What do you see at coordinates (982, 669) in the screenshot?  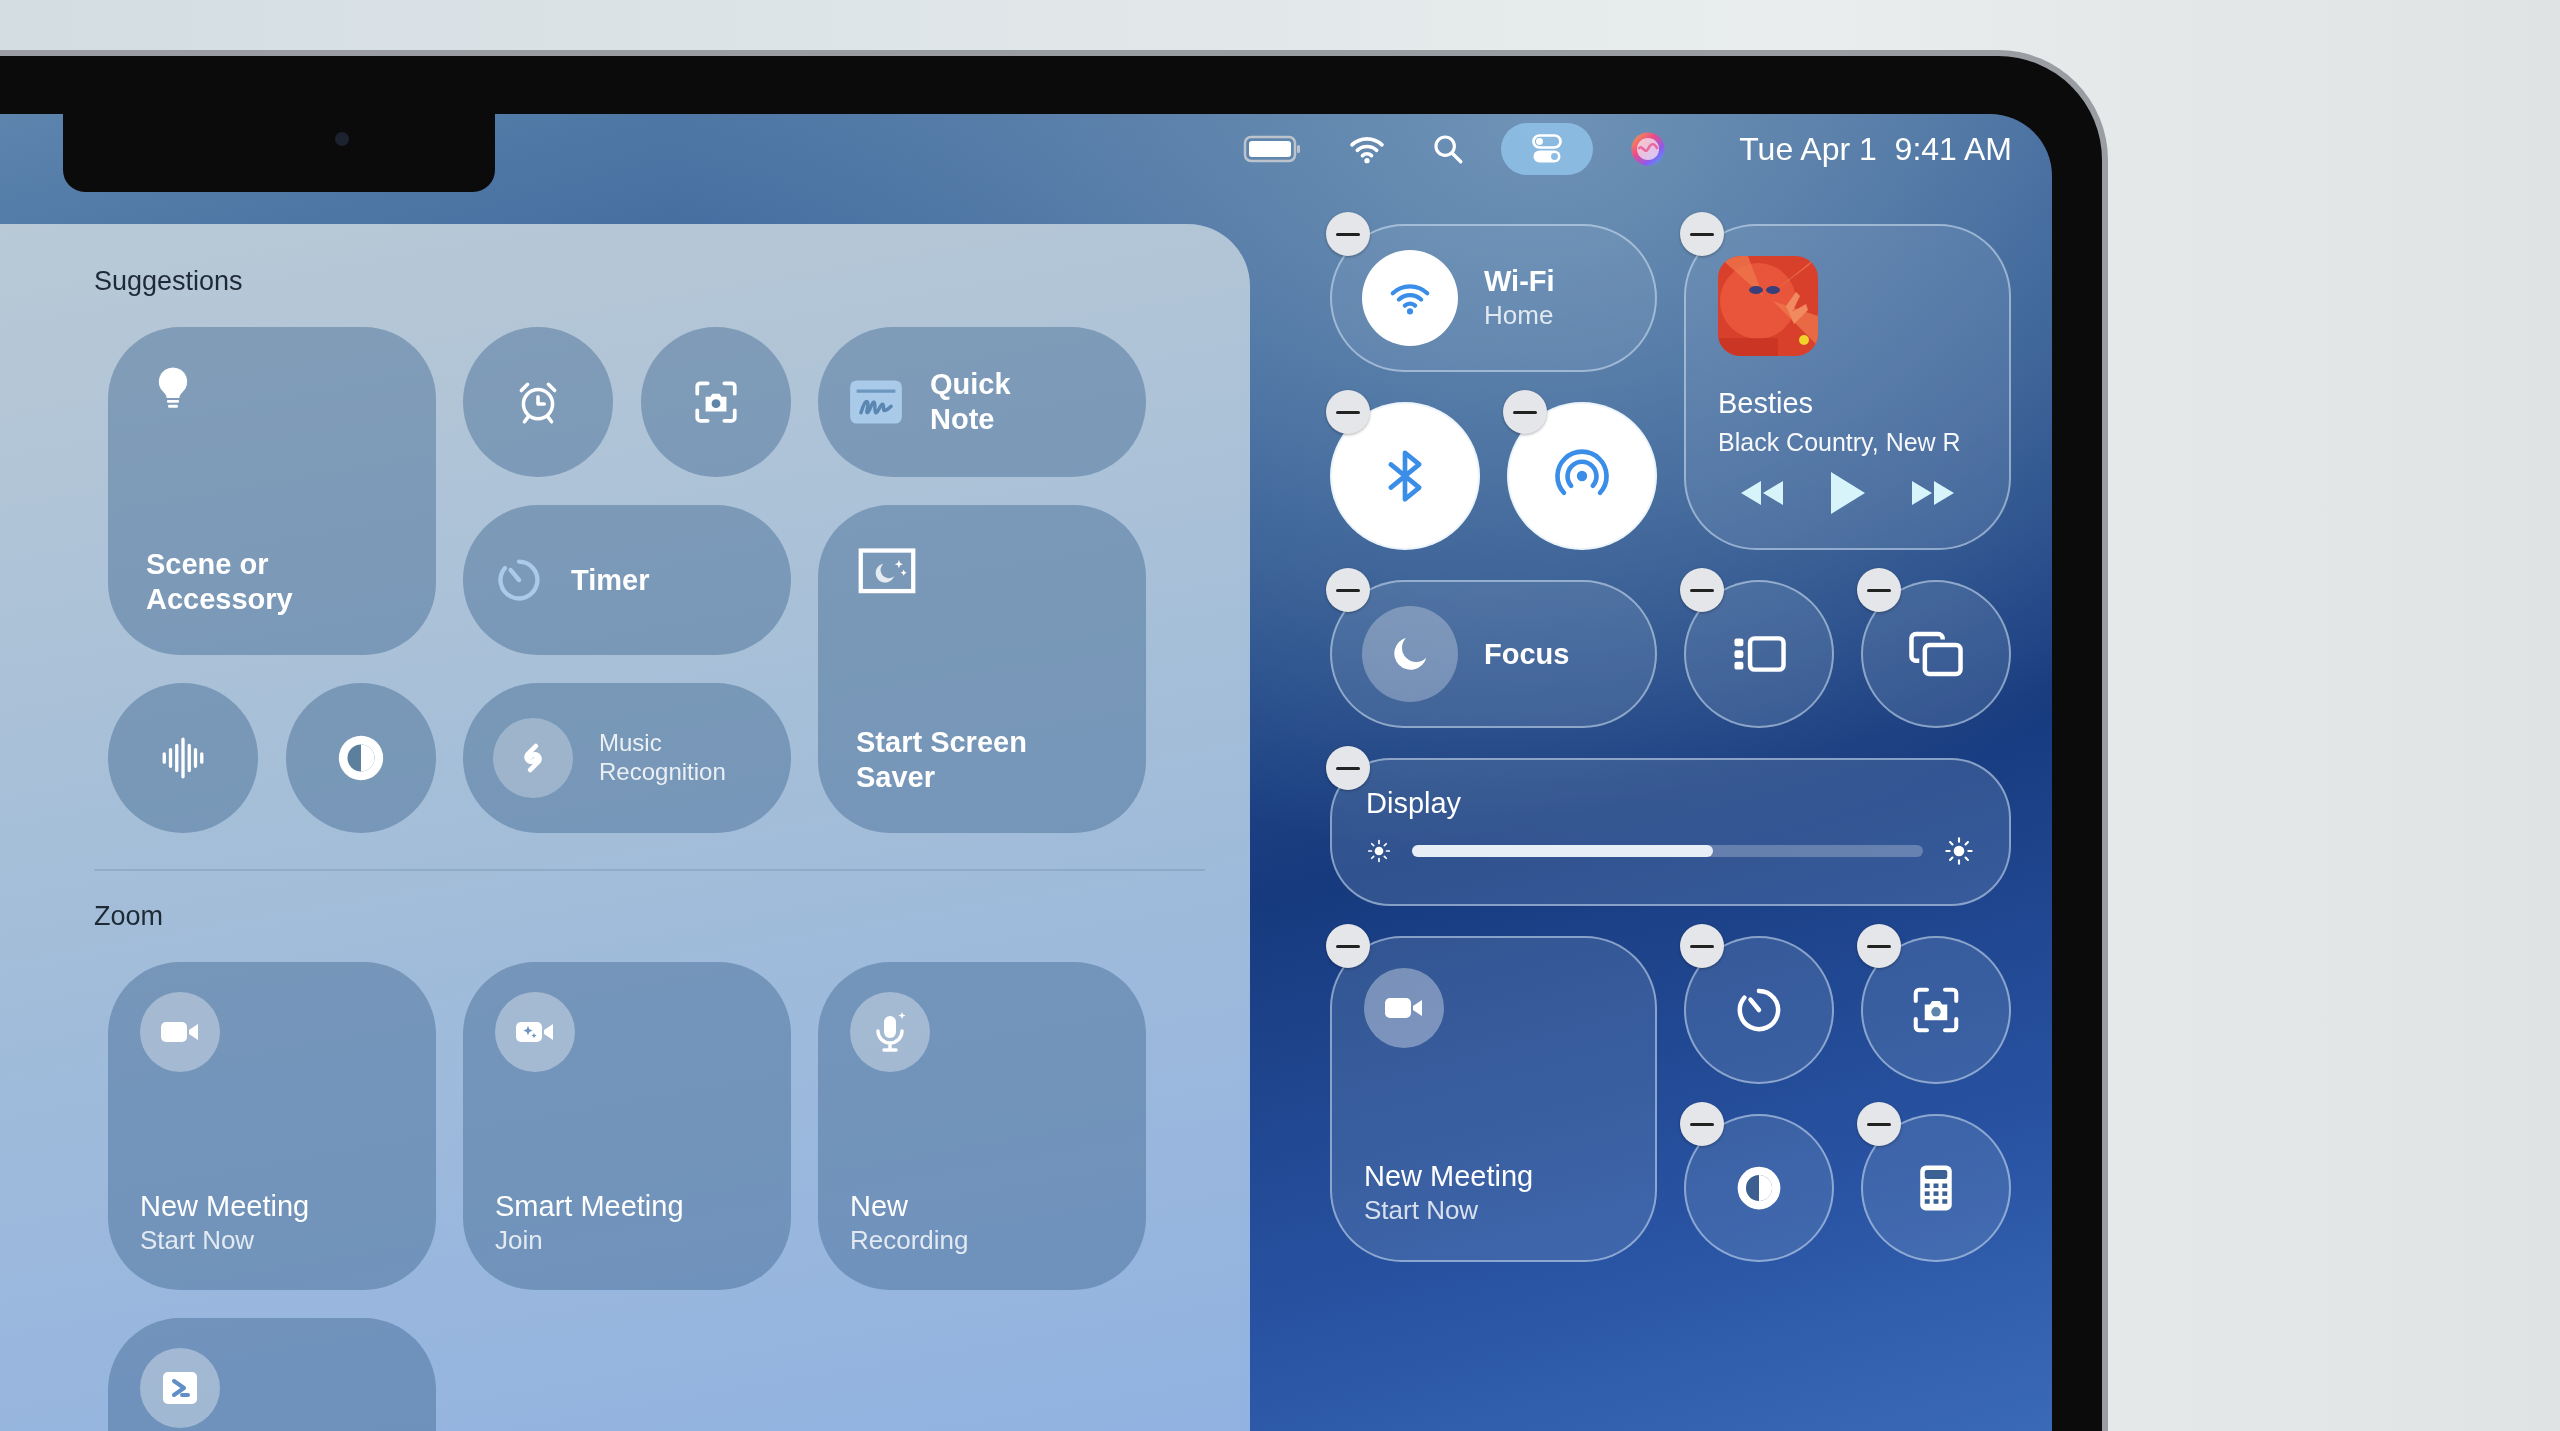 I see `screen-saver-tile: Start Screen Saver` at bounding box center [982, 669].